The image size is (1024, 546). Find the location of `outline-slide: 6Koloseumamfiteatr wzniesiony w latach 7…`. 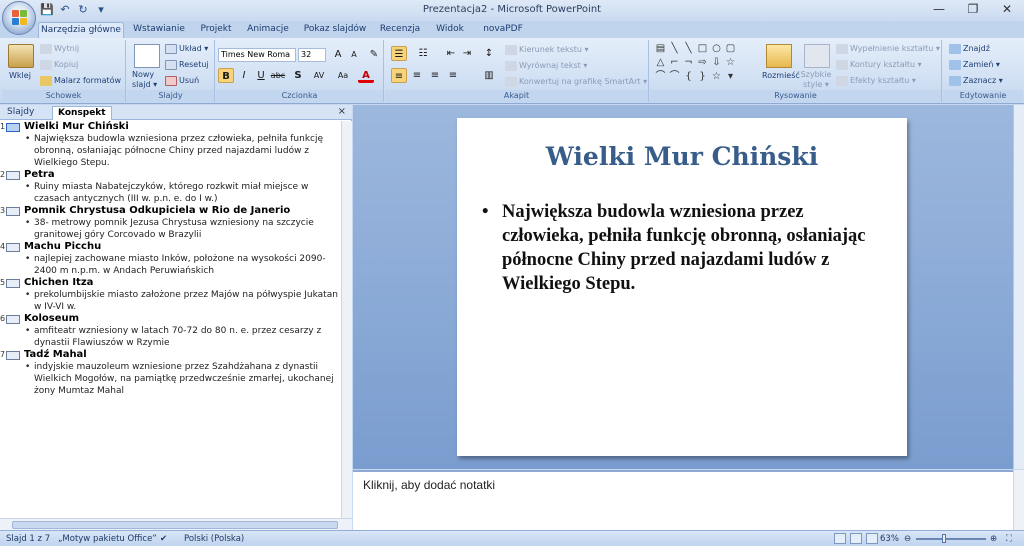

outline-slide: 6Koloseumamfiteatr wzniesiony w latach 7… is located at coordinates (170, 331).